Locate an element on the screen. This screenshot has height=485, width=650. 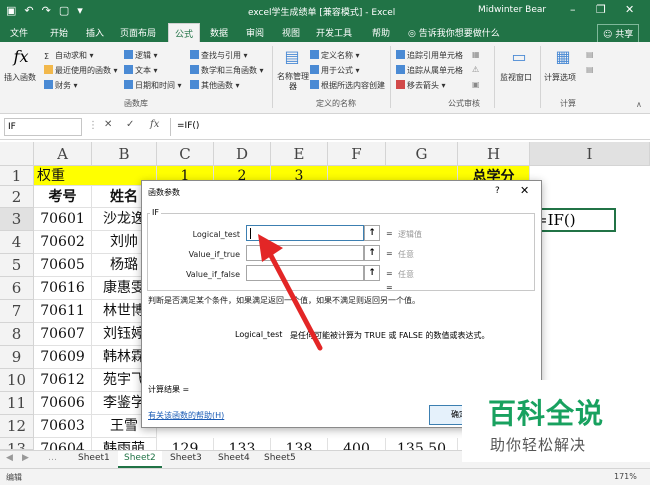
cell-a8: 70607 is located at coordinates (63, 334).